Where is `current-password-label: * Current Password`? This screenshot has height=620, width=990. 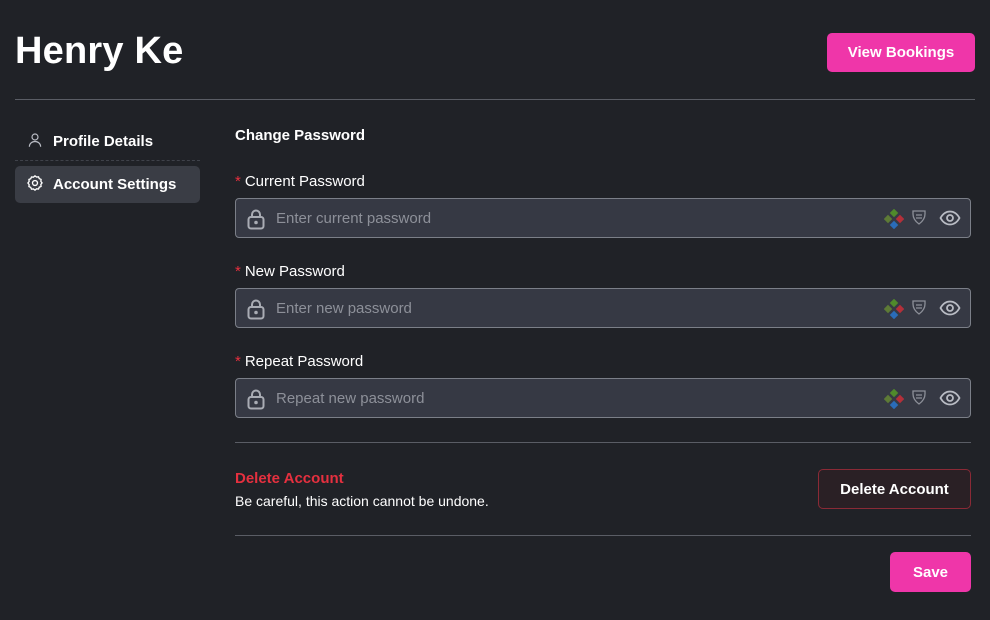 current-password-label: * Current Password is located at coordinates (300, 181).